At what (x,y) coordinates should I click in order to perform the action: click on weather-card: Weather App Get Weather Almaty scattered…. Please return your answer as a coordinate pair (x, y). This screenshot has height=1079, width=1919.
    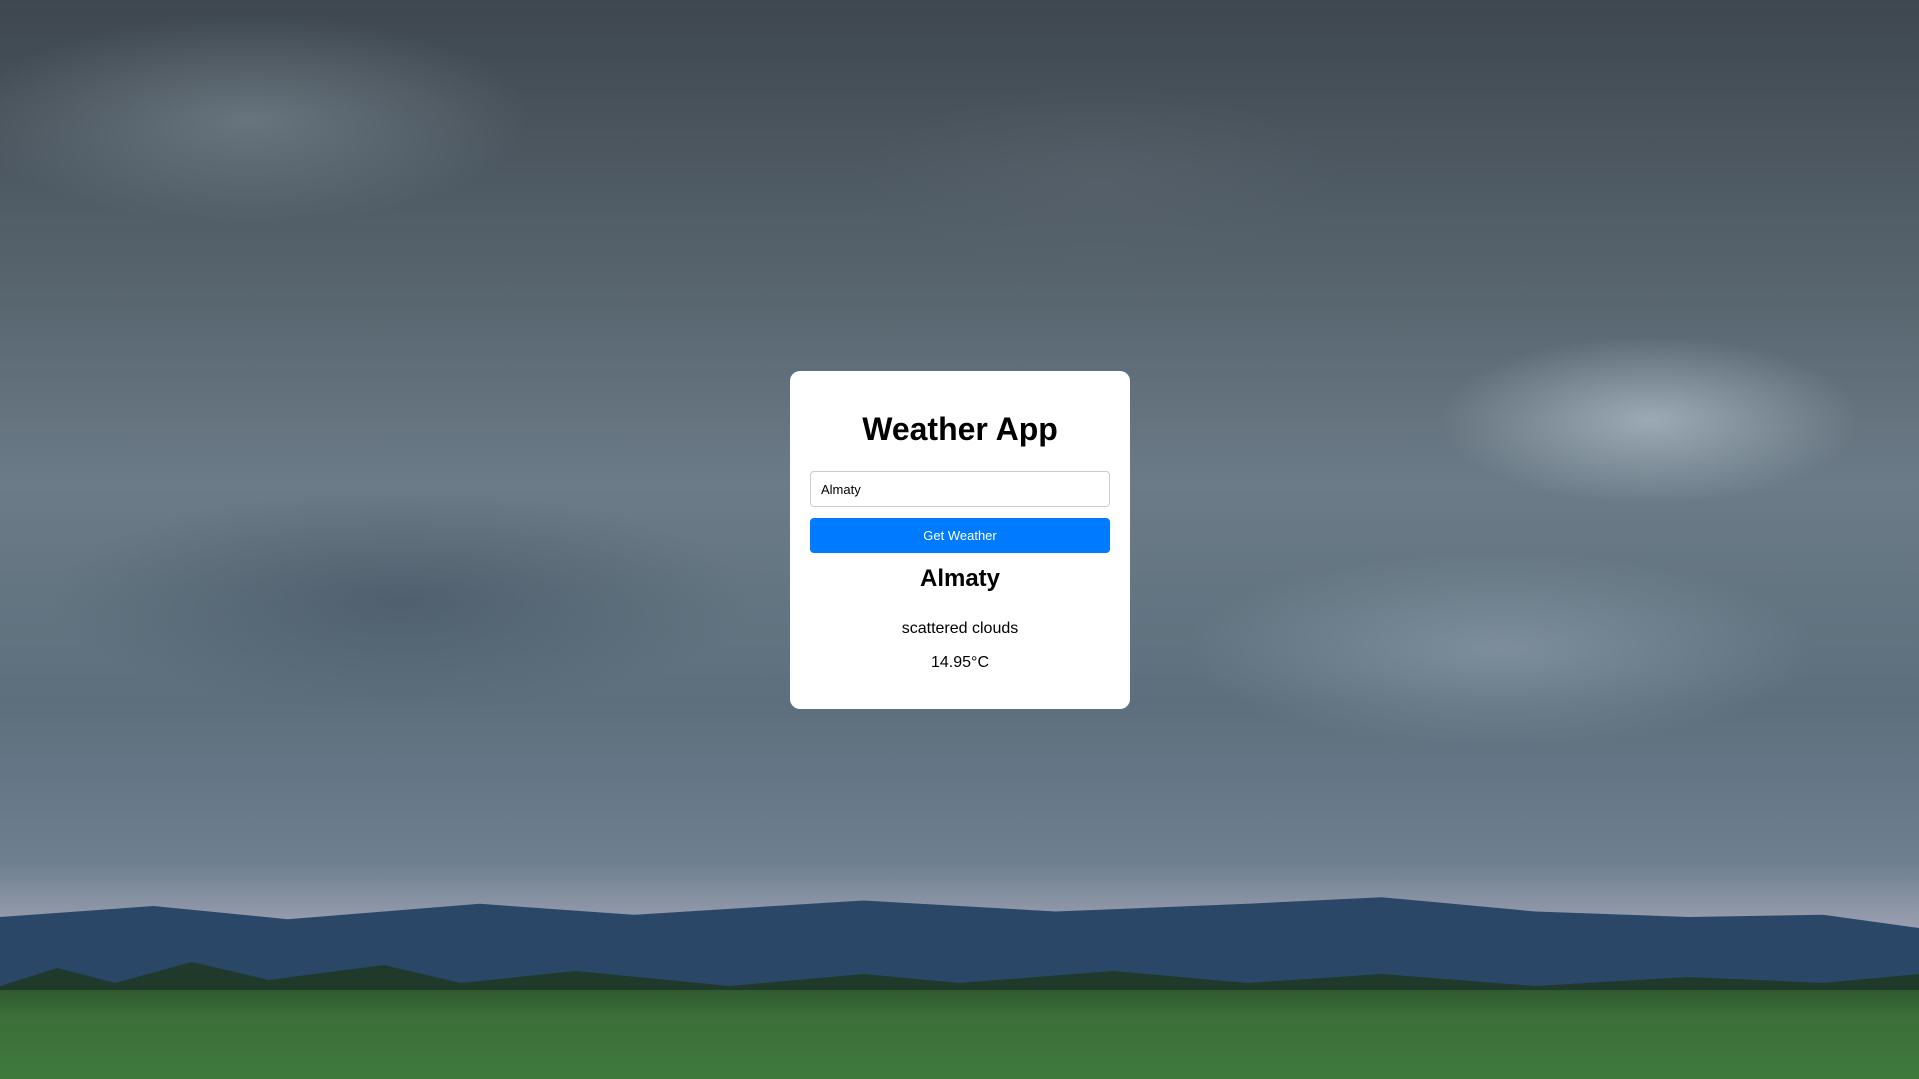
    Looking at the image, I should click on (960, 540).